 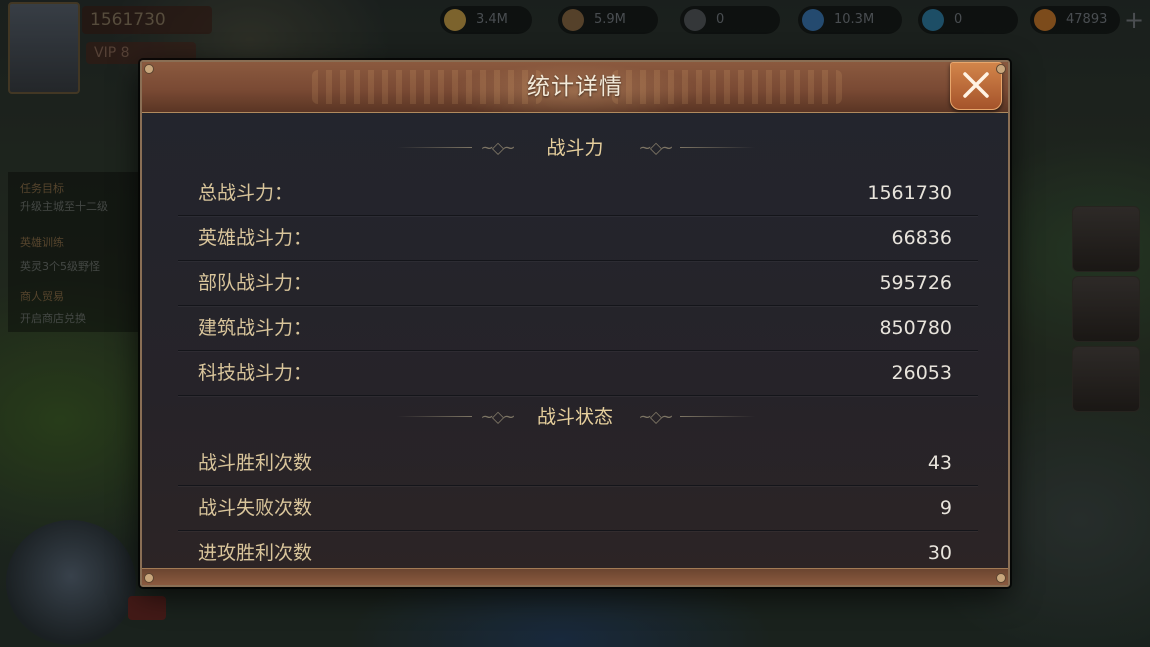 I want to click on stat-value: 66836, so click(x=921, y=238).